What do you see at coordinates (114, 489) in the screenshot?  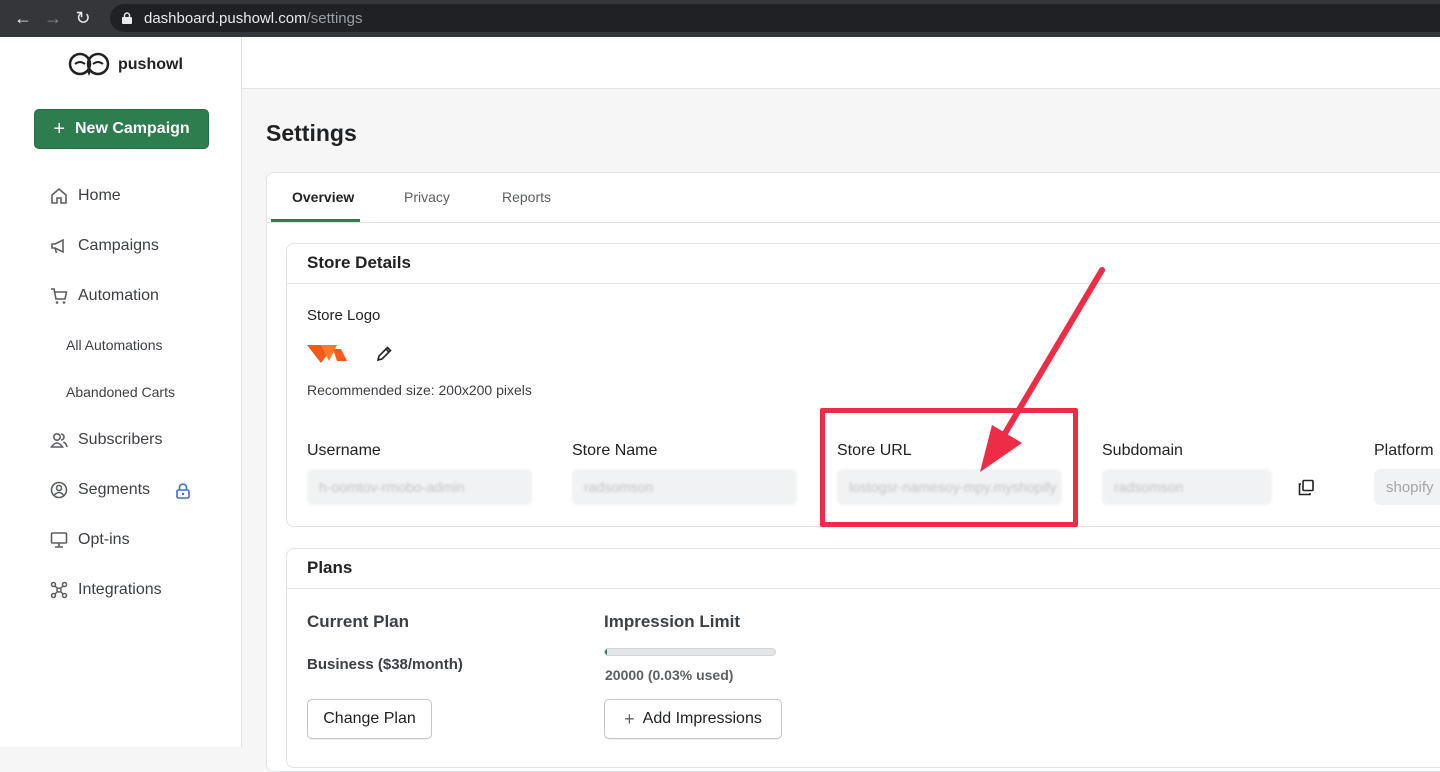 I see `sidebar-item-label: Segments` at bounding box center [114, 489].